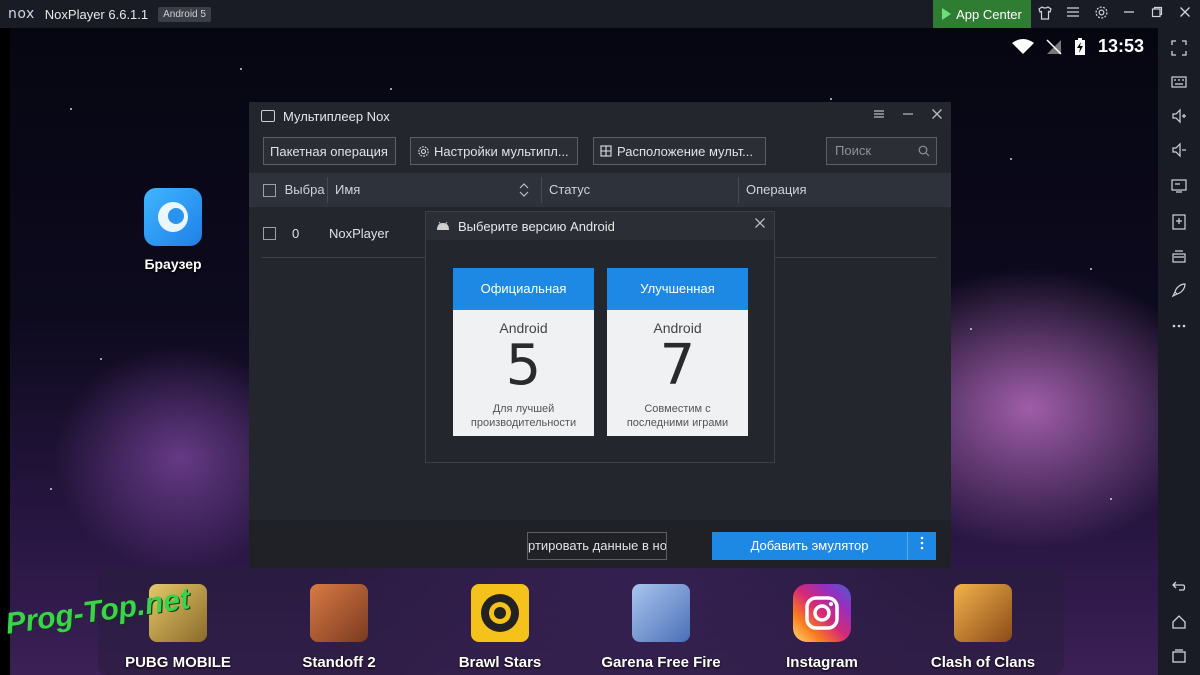 The height and width of the screenshot is (675, 1200). I want to click on back-icon, so click(1179, 586).